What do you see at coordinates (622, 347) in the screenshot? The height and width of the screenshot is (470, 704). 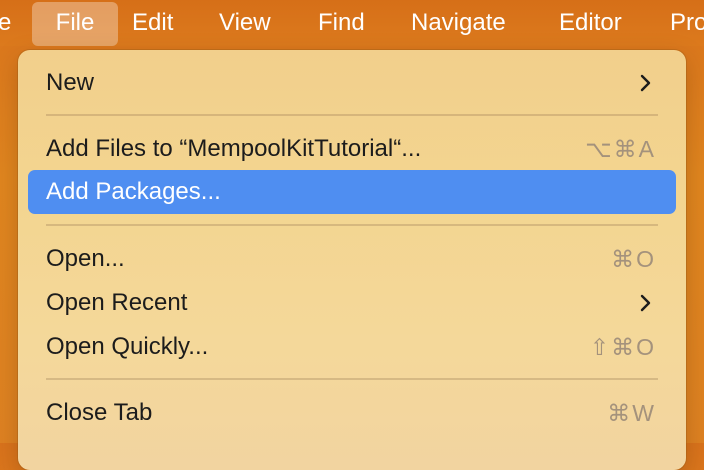 I see `menu-item-shortcut: ⇧⌘O` at bounding box center [622, 347].